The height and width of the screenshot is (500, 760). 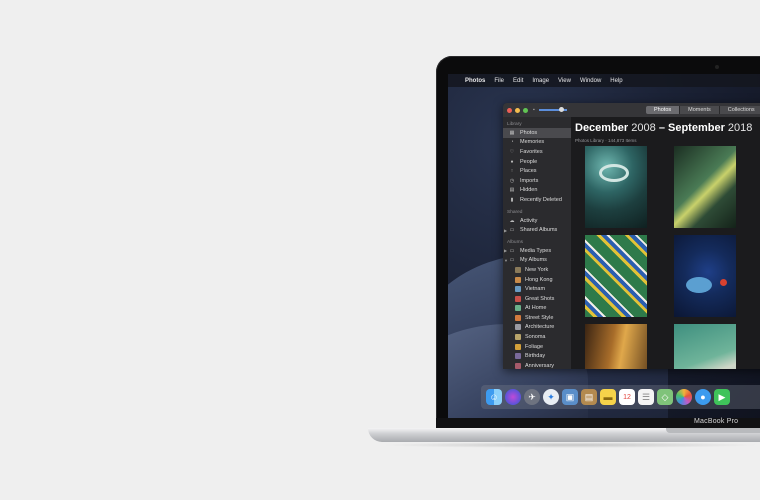 I want to click on album-vietnam: Vietnam, so click(x=537, y=289).